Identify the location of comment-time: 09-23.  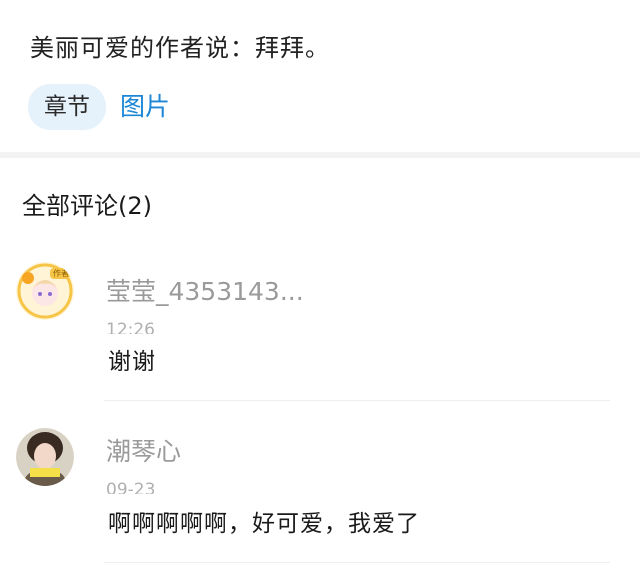
(131, 487).